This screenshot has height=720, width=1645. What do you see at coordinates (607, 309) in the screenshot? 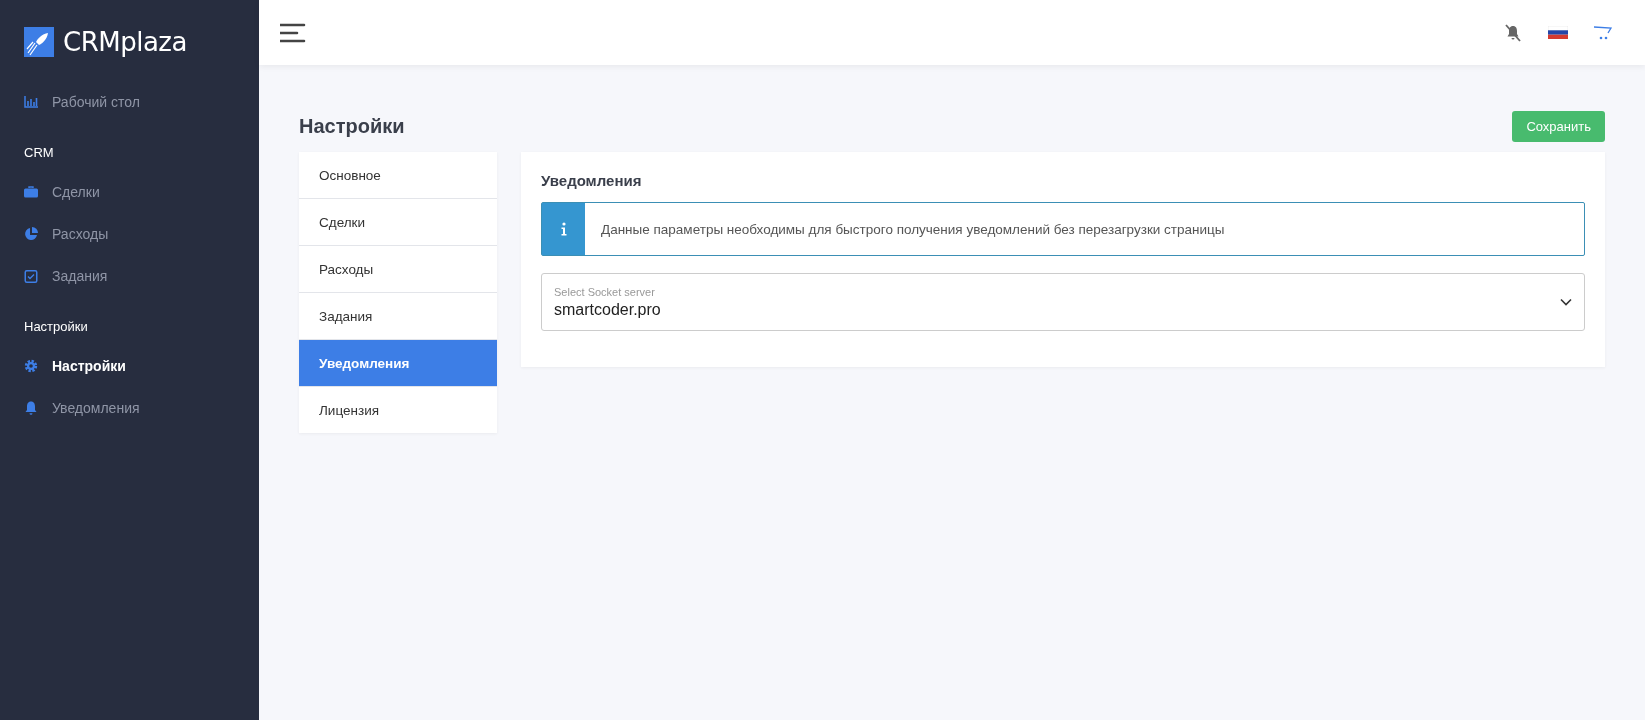
I see `select-value: smartcoder.pro` at bounding box center [607, 309].